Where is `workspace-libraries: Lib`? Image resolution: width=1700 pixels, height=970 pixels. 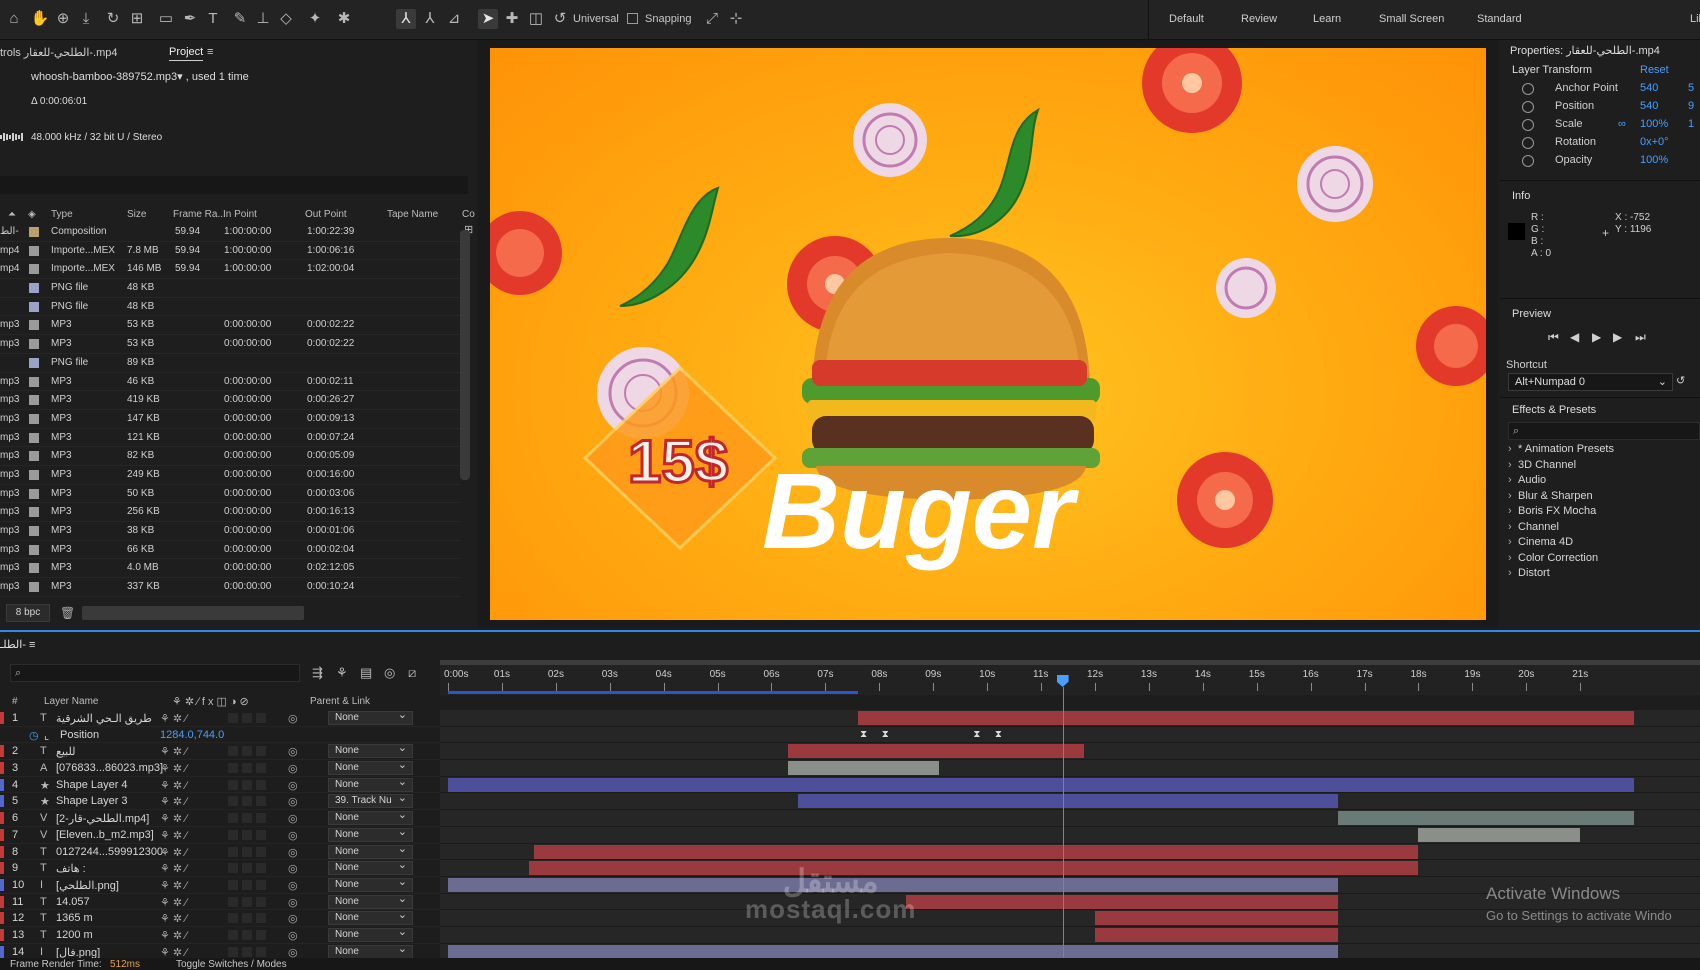
workspace-libraries: Lib is located at coordinates (1695, 19).